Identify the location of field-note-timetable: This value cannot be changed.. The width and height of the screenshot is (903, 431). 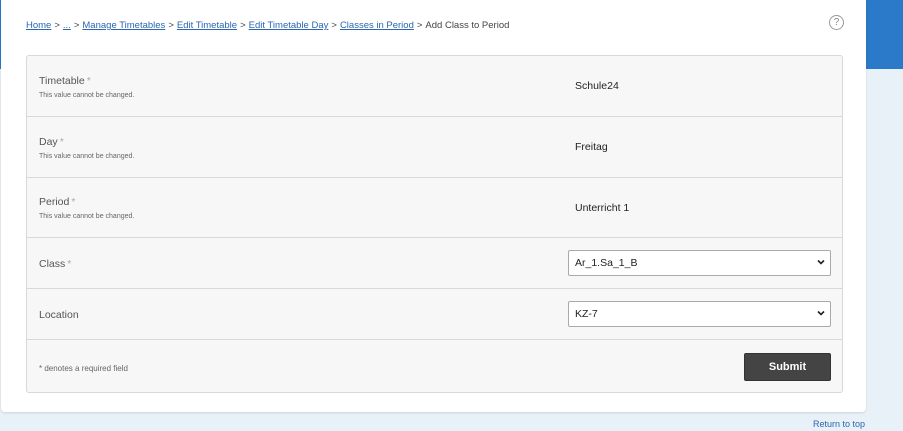
(87, 95).